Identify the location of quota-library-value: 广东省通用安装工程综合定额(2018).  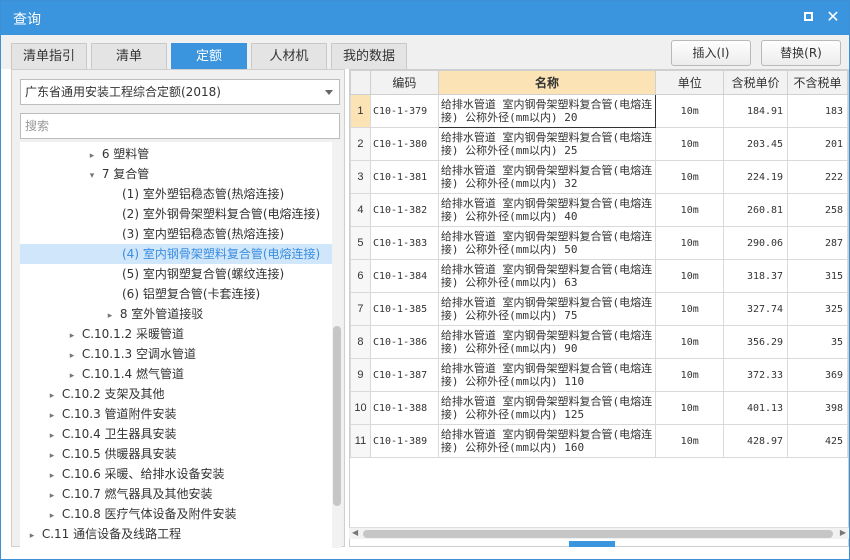
(123, 92).